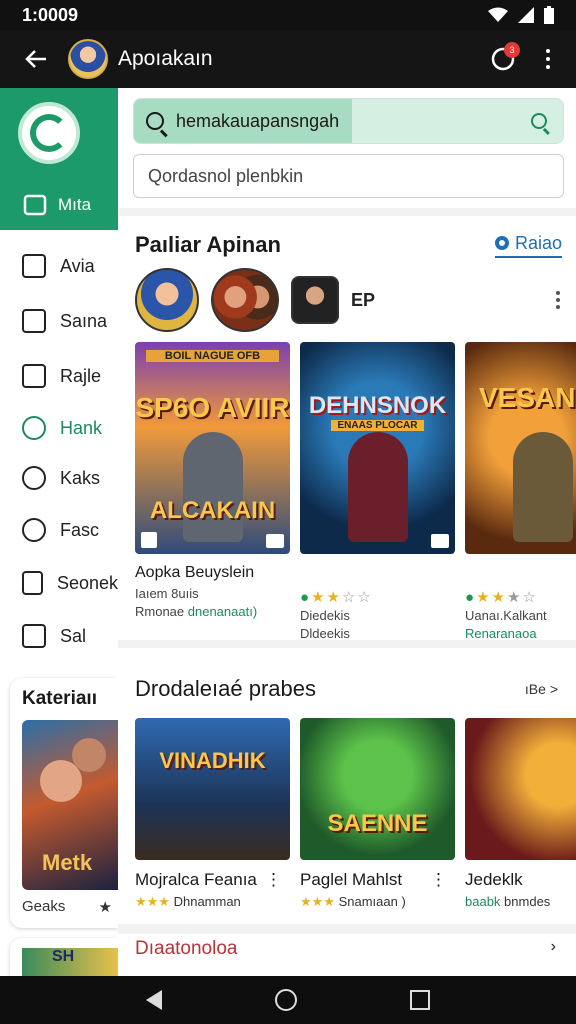 This screenshot has width=576, height=1024. Describe the element at coordinates (377, 448) in the screenshot. I see `game-card-image: DEHNSNOK ENAAS PLOCAR` at that location.